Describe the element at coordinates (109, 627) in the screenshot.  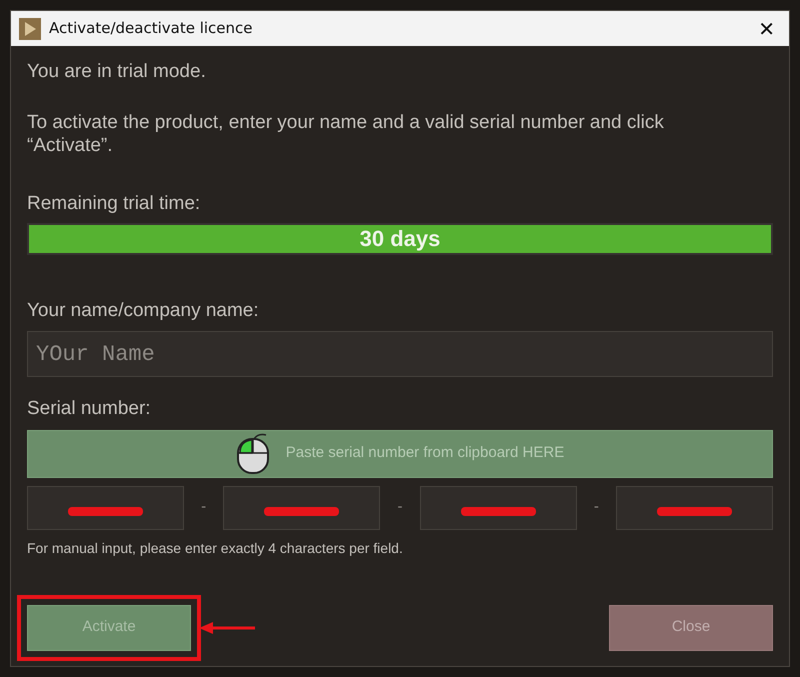
I see `activate-button: Activate` at that location.